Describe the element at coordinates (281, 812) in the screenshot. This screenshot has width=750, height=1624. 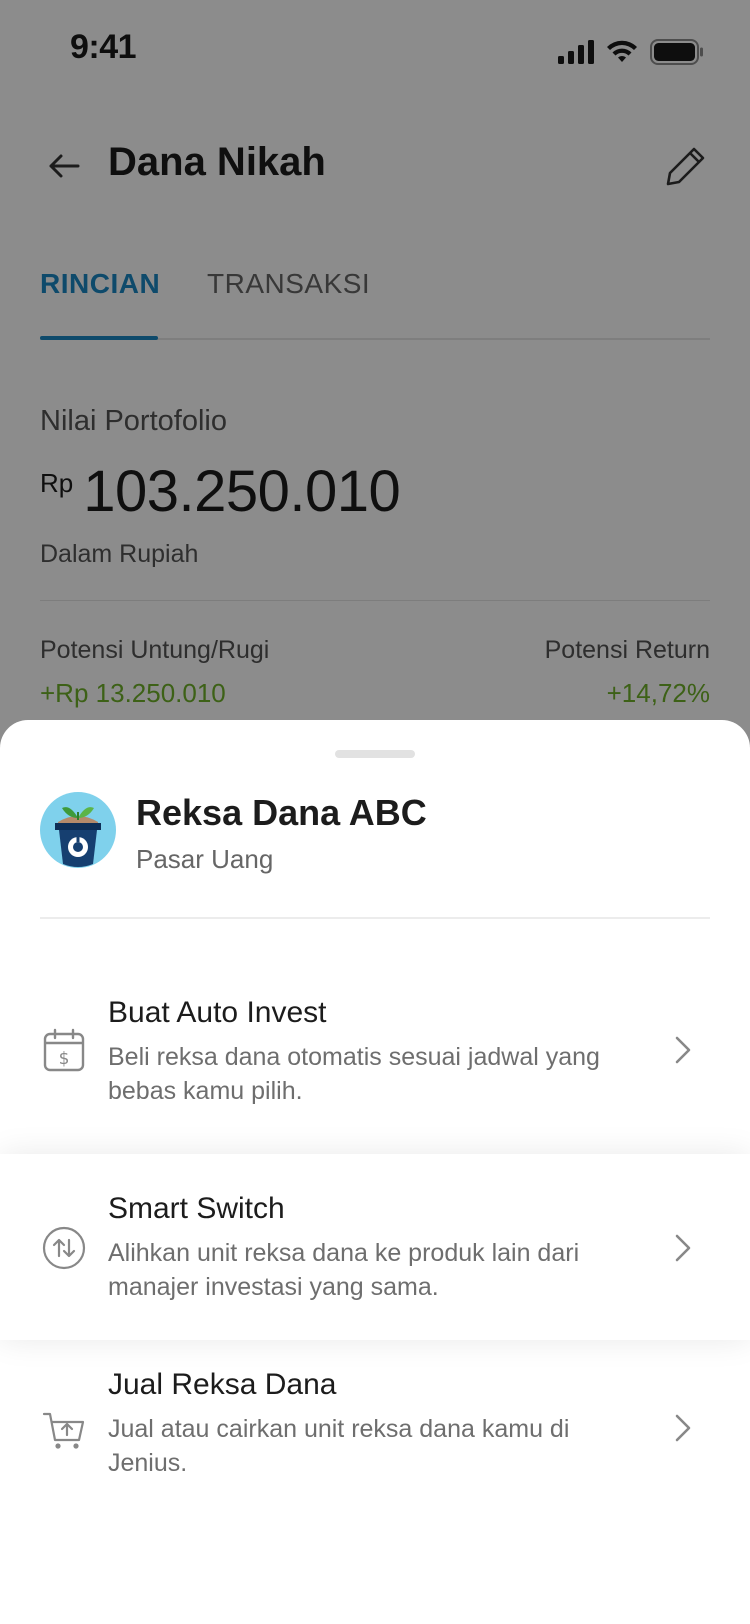
I see `fund-name: Reksa Dana ABC` at that location.